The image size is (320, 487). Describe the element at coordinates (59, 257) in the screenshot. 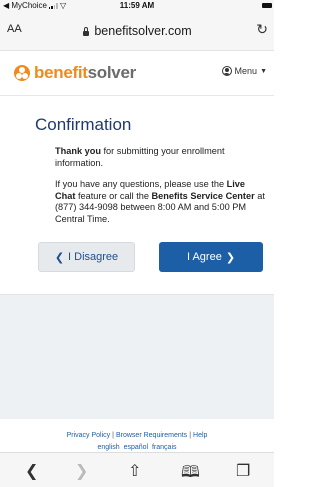

I see `chevron-left-icon: ❮` at that location.